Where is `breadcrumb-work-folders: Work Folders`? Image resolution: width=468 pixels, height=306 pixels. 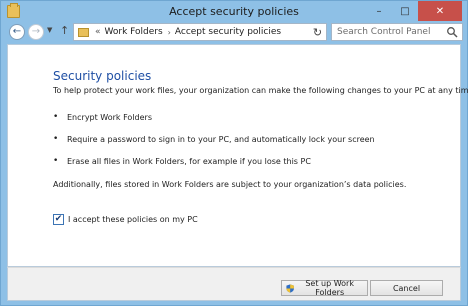
breadcrumb-work-folders: Work Folders is located at coordinates (134, 32).